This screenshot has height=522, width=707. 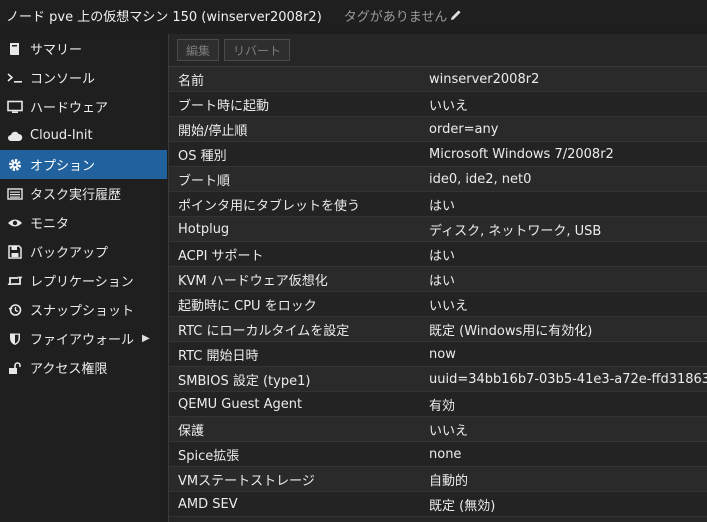 I want to click on eye-icon, so click(x=15, y=223).